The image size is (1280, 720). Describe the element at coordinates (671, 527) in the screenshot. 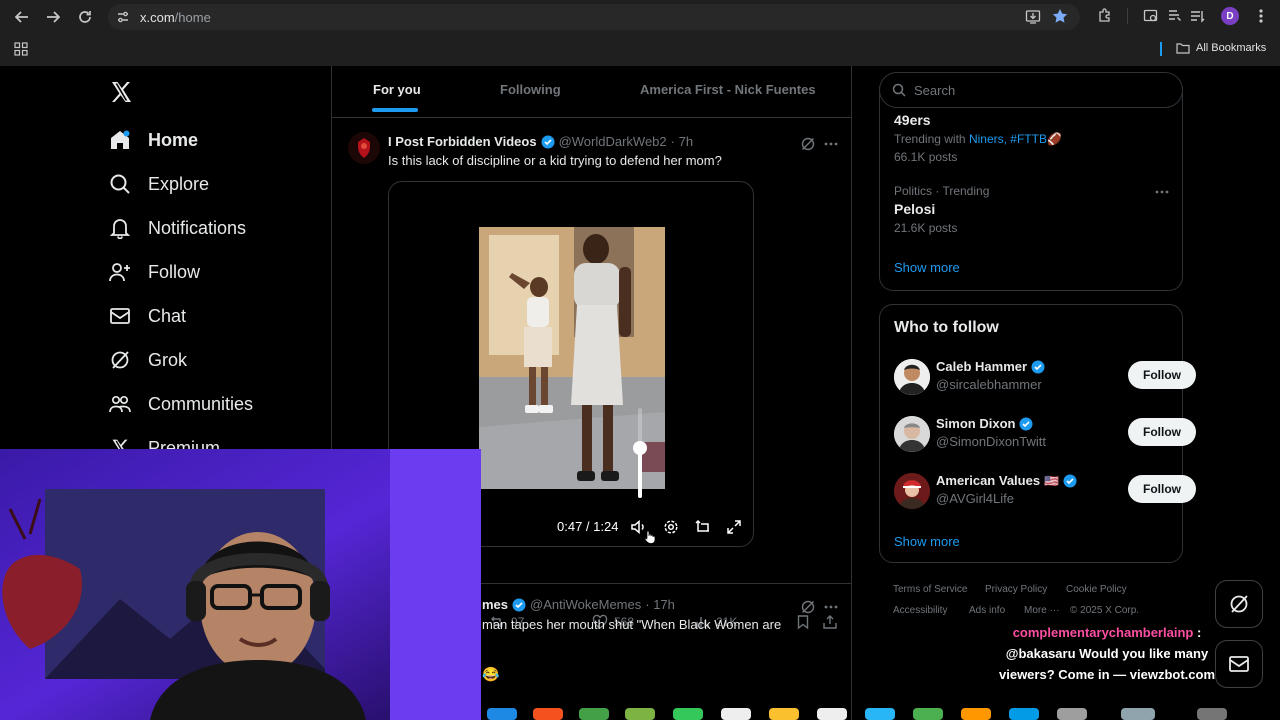

I see `settings-gear-icon` at that location.